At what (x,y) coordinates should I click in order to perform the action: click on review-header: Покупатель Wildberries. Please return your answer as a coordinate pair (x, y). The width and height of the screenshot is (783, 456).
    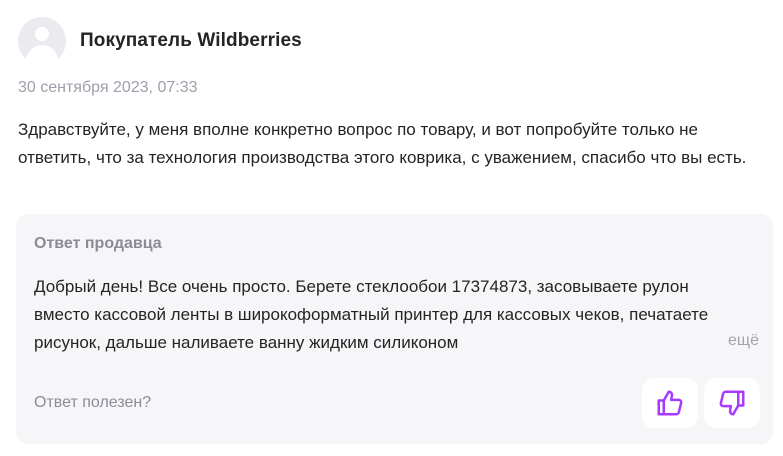
    Looking at the image, I should click on (160, 41).